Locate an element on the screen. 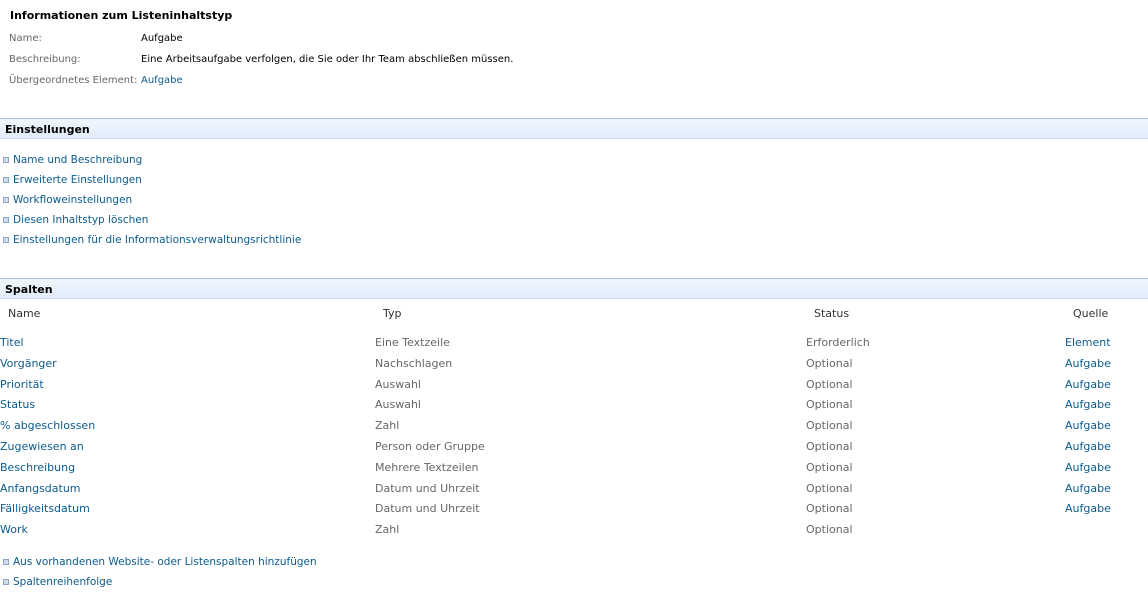 The image size is (1148, 612). column-name-link: Fälligkeitsdatum is located at coordinates (45, 508).